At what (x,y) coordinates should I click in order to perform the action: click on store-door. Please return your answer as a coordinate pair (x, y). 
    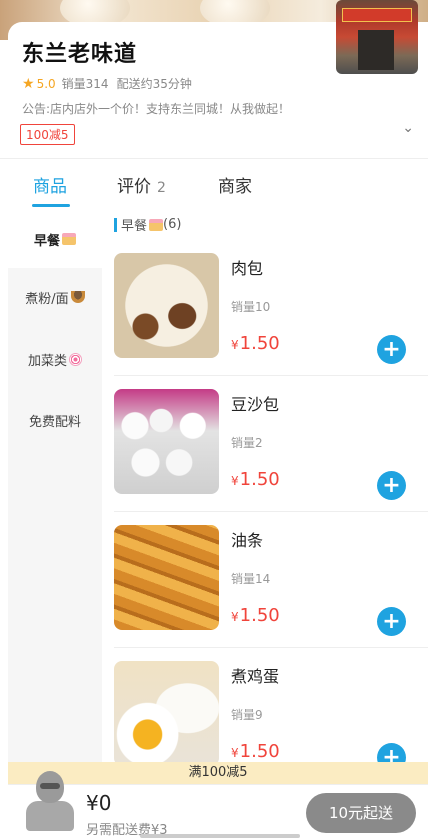
    Looking at the image, I should click on (376, 50).